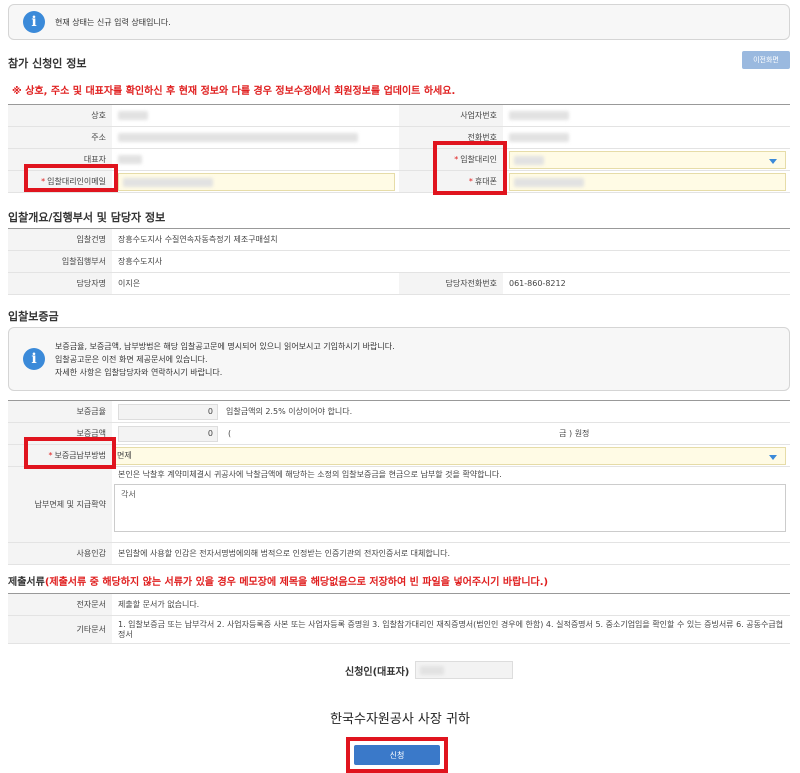  I want to click on table-row: 담당자명 이지은 담당자전화번호 061-860-8212, so click(399, 284).